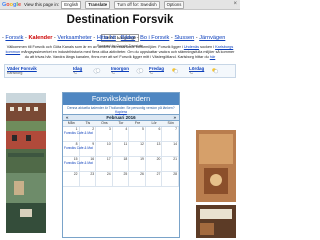 The width and height of the screenshot is (320, 240). I want to click on calendar-day-cell: 25, so click(121, 179).